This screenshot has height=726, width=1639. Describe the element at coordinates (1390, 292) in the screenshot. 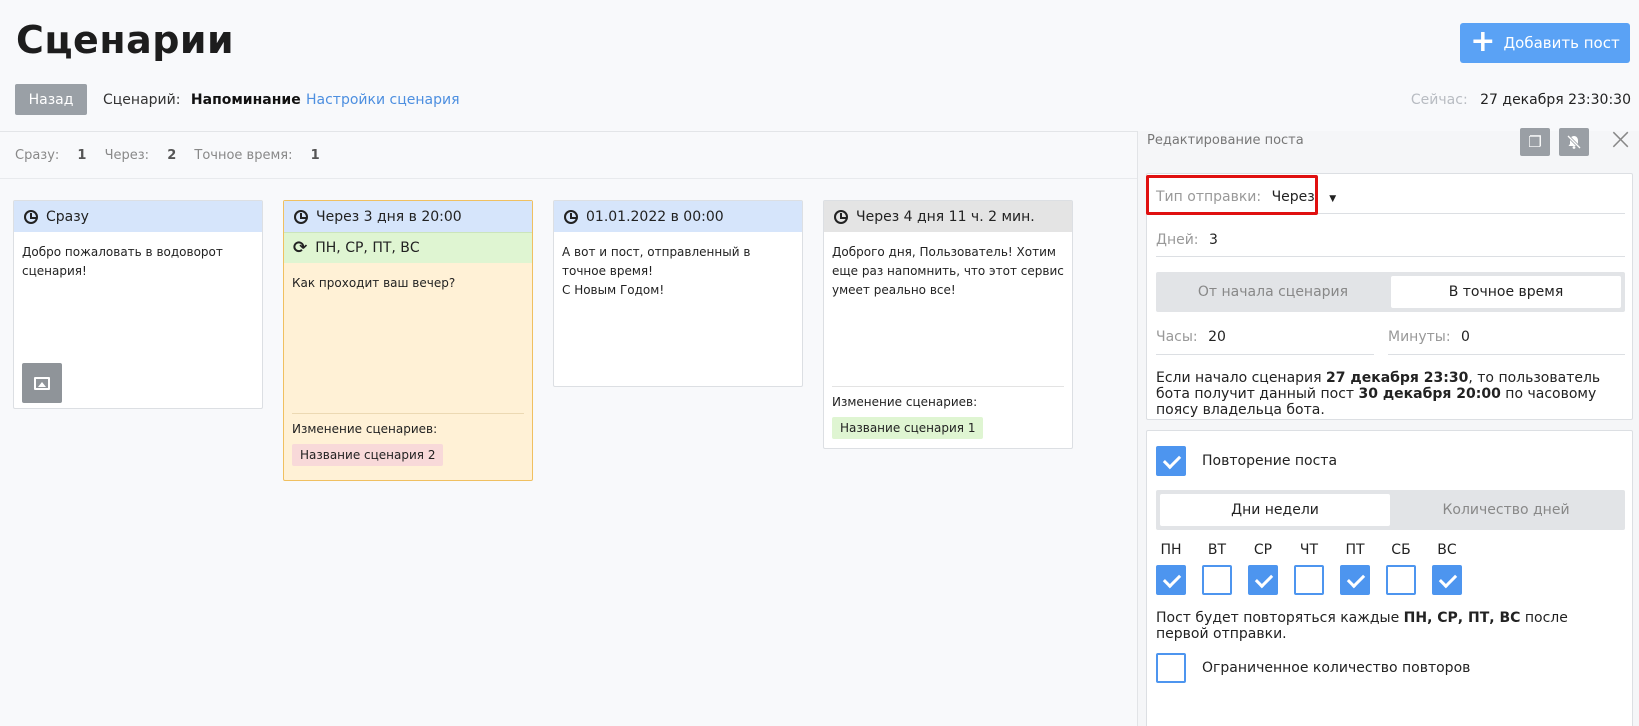

I see `time-mode-toggle: От начала сценария В точное время` at that location.